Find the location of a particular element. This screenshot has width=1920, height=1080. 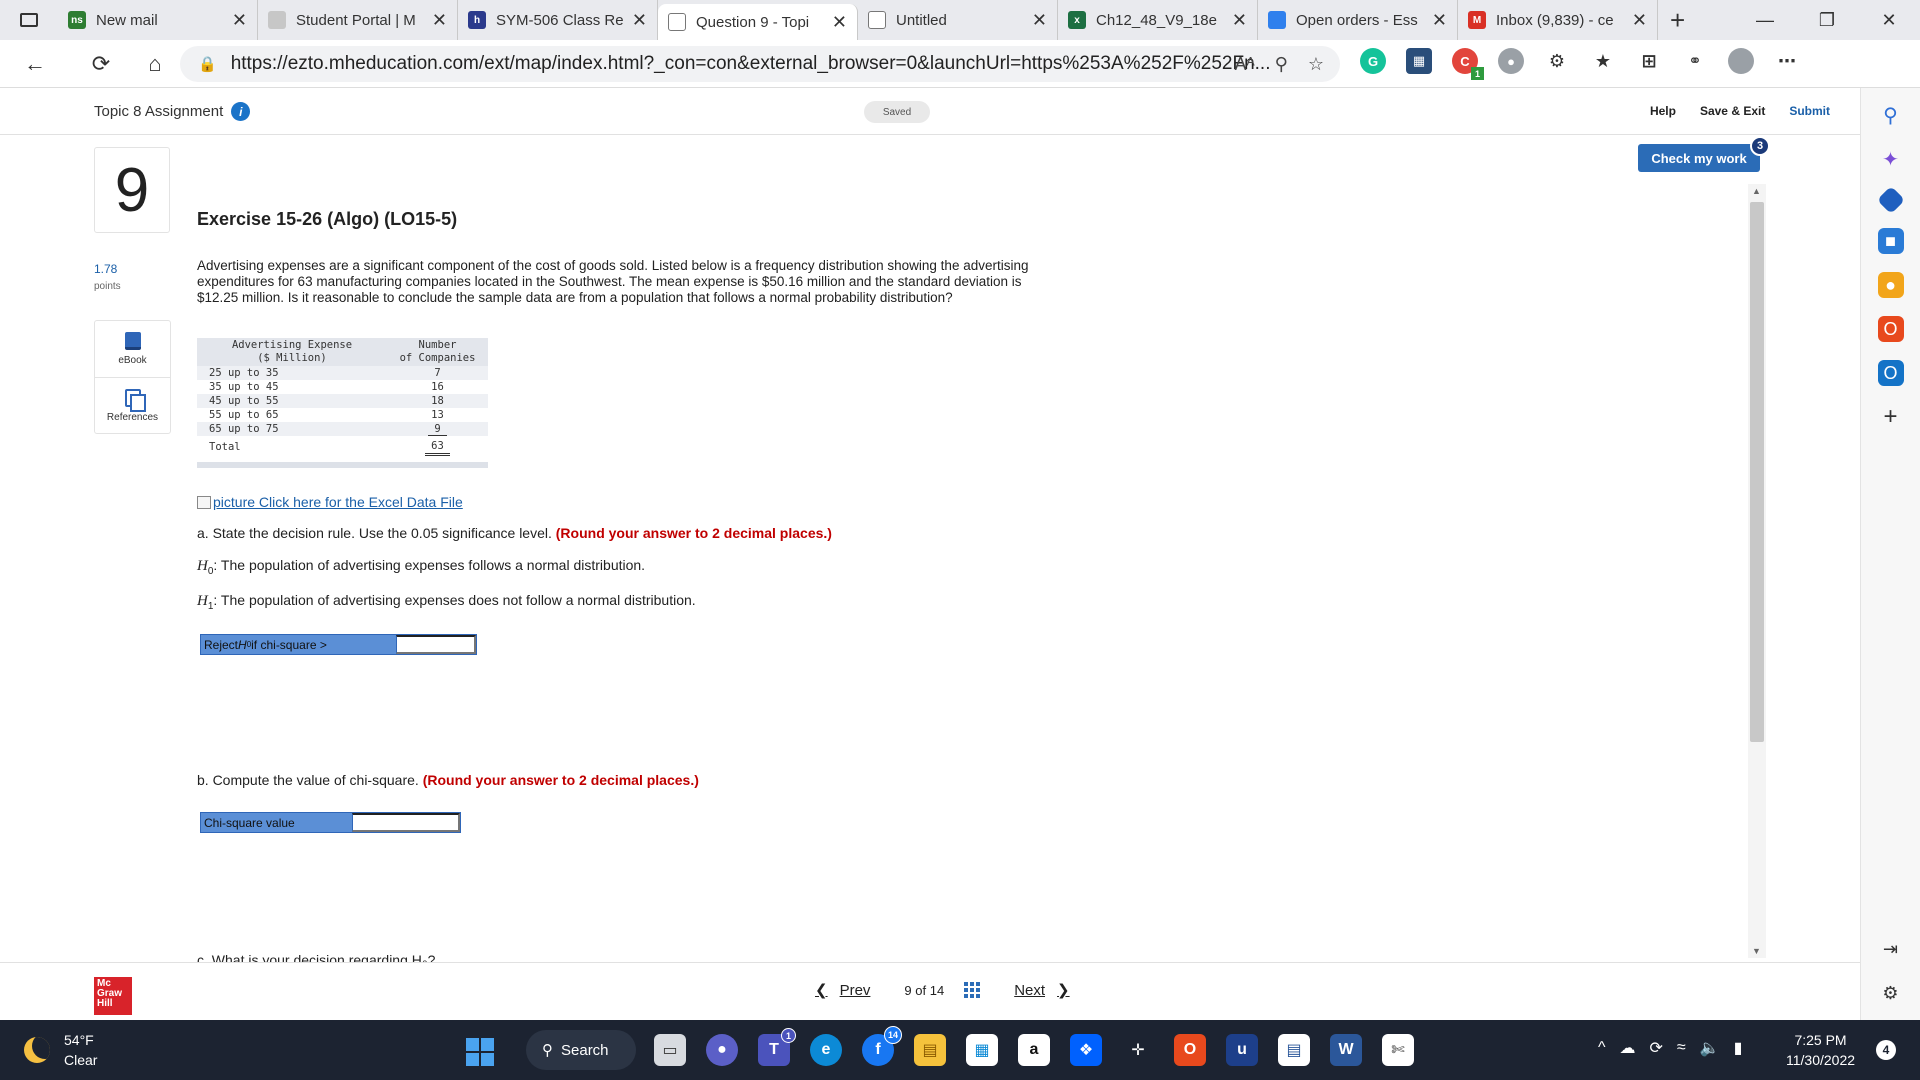

extension-badge-icon: C1 is located at coordinates (1468, 64).